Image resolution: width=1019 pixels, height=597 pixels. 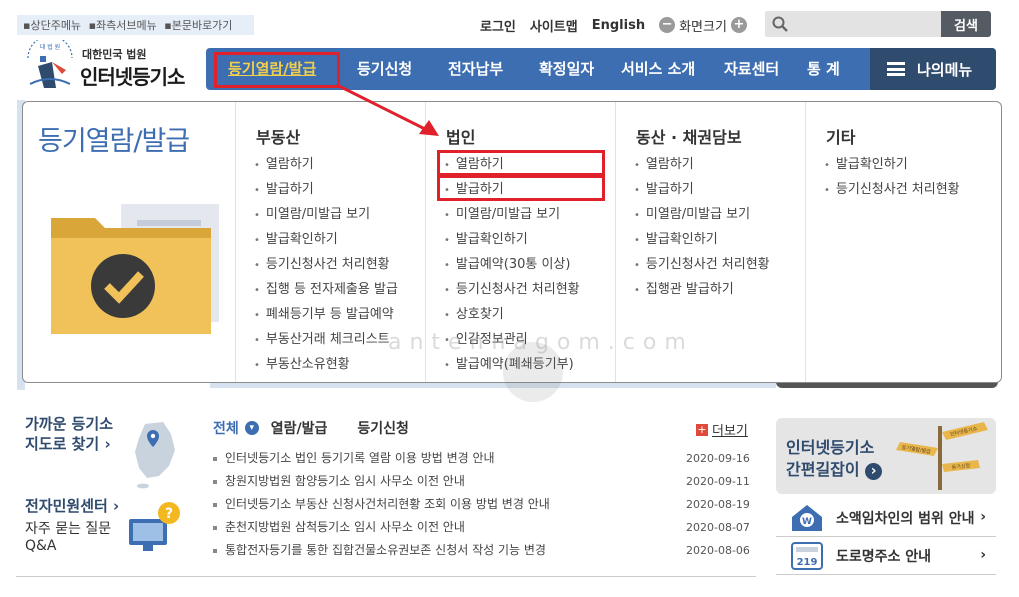 What do you see at coordinates (198, 25) in the screenshot?
I see `skip-link-content: ▪본문바로가기` at bounding box center [198, 25].